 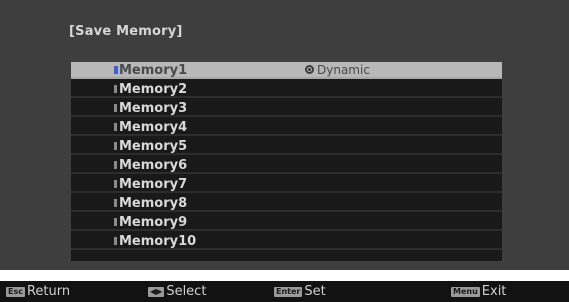 I want to click on memory-item-label: Memory4, so click(x=153, y=127).